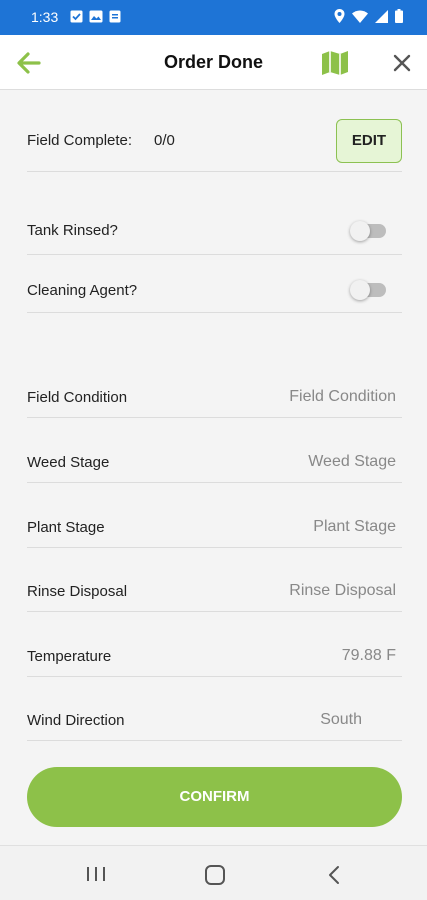 The height and width of the screenshot is (900, 427). What do you see at coordinates (214, 515) in the screenshot?
I see `plant-stage-row: Plant Stage Plant Stage` at bounding box center [214, 515].